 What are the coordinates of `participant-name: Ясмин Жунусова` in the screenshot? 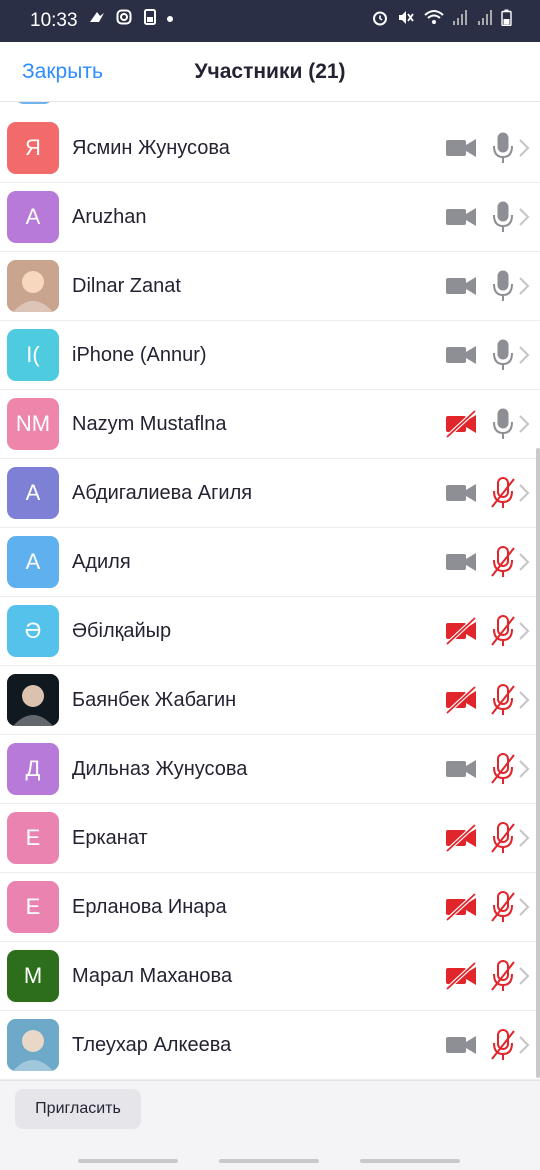 It's located at (151, 148).